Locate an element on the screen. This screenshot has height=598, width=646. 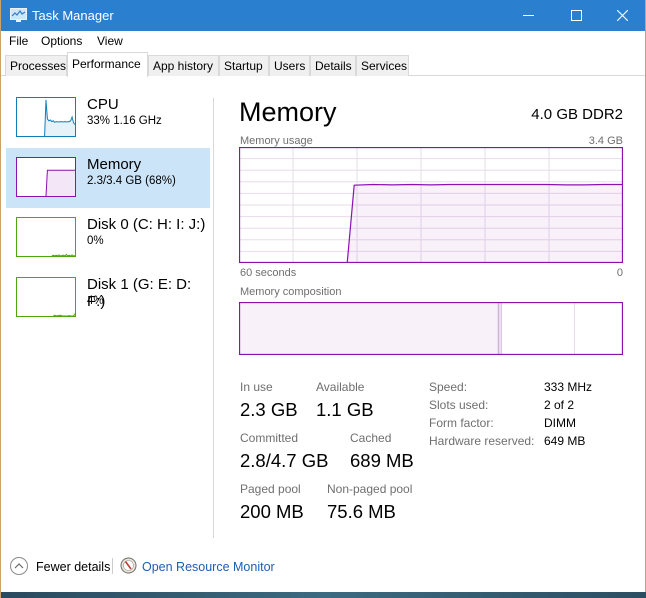
menu-view: View is located at coordinates (110, 41).